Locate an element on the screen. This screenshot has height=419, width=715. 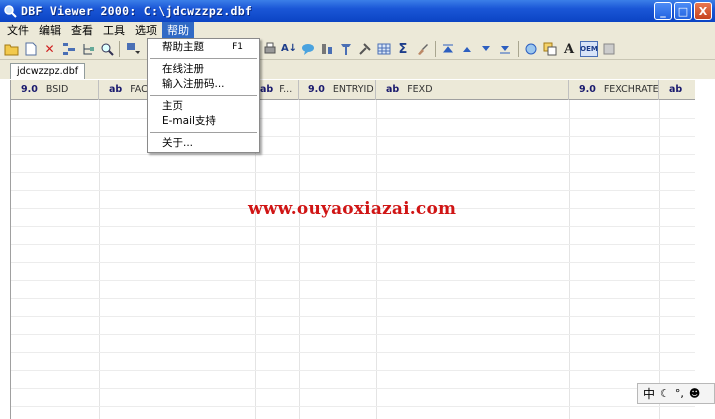
menu-item-shortcut: F1 is located at coordinates (237, 47).